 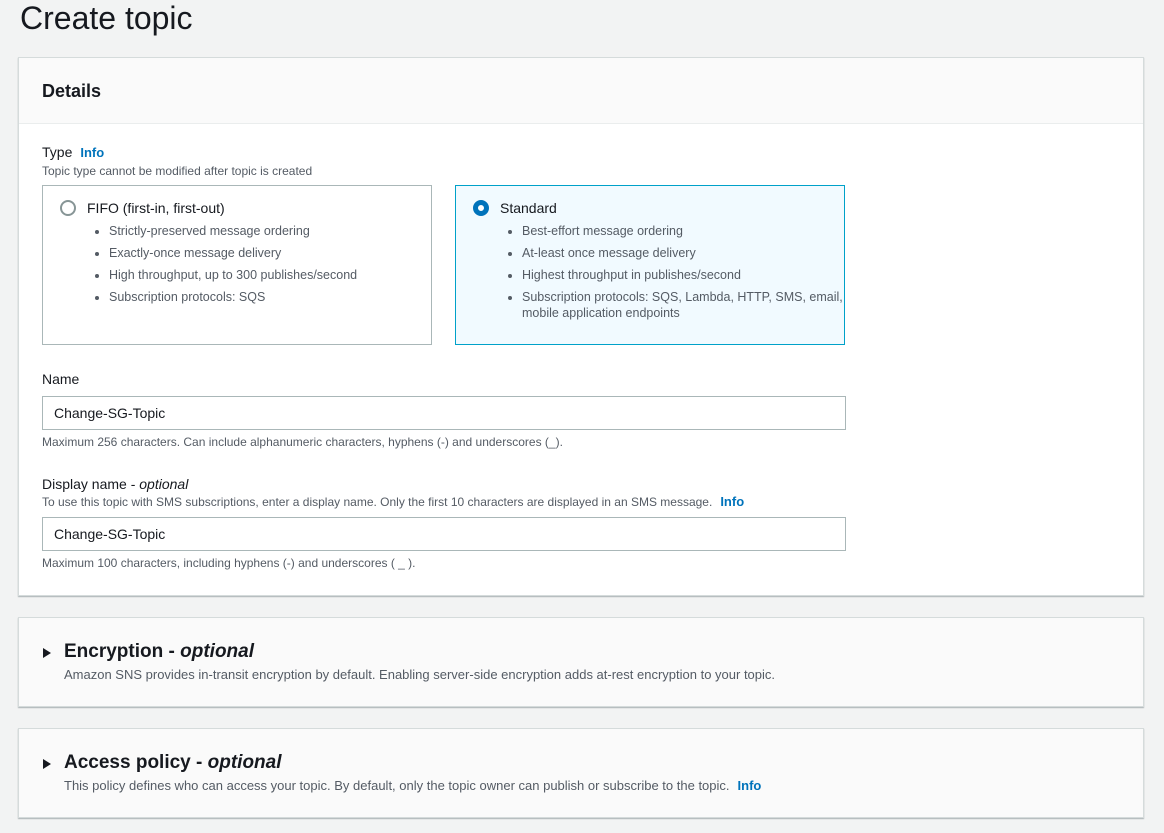 I want to click on list-item: Exactly-once message delivery, so click(x=274, y=253).